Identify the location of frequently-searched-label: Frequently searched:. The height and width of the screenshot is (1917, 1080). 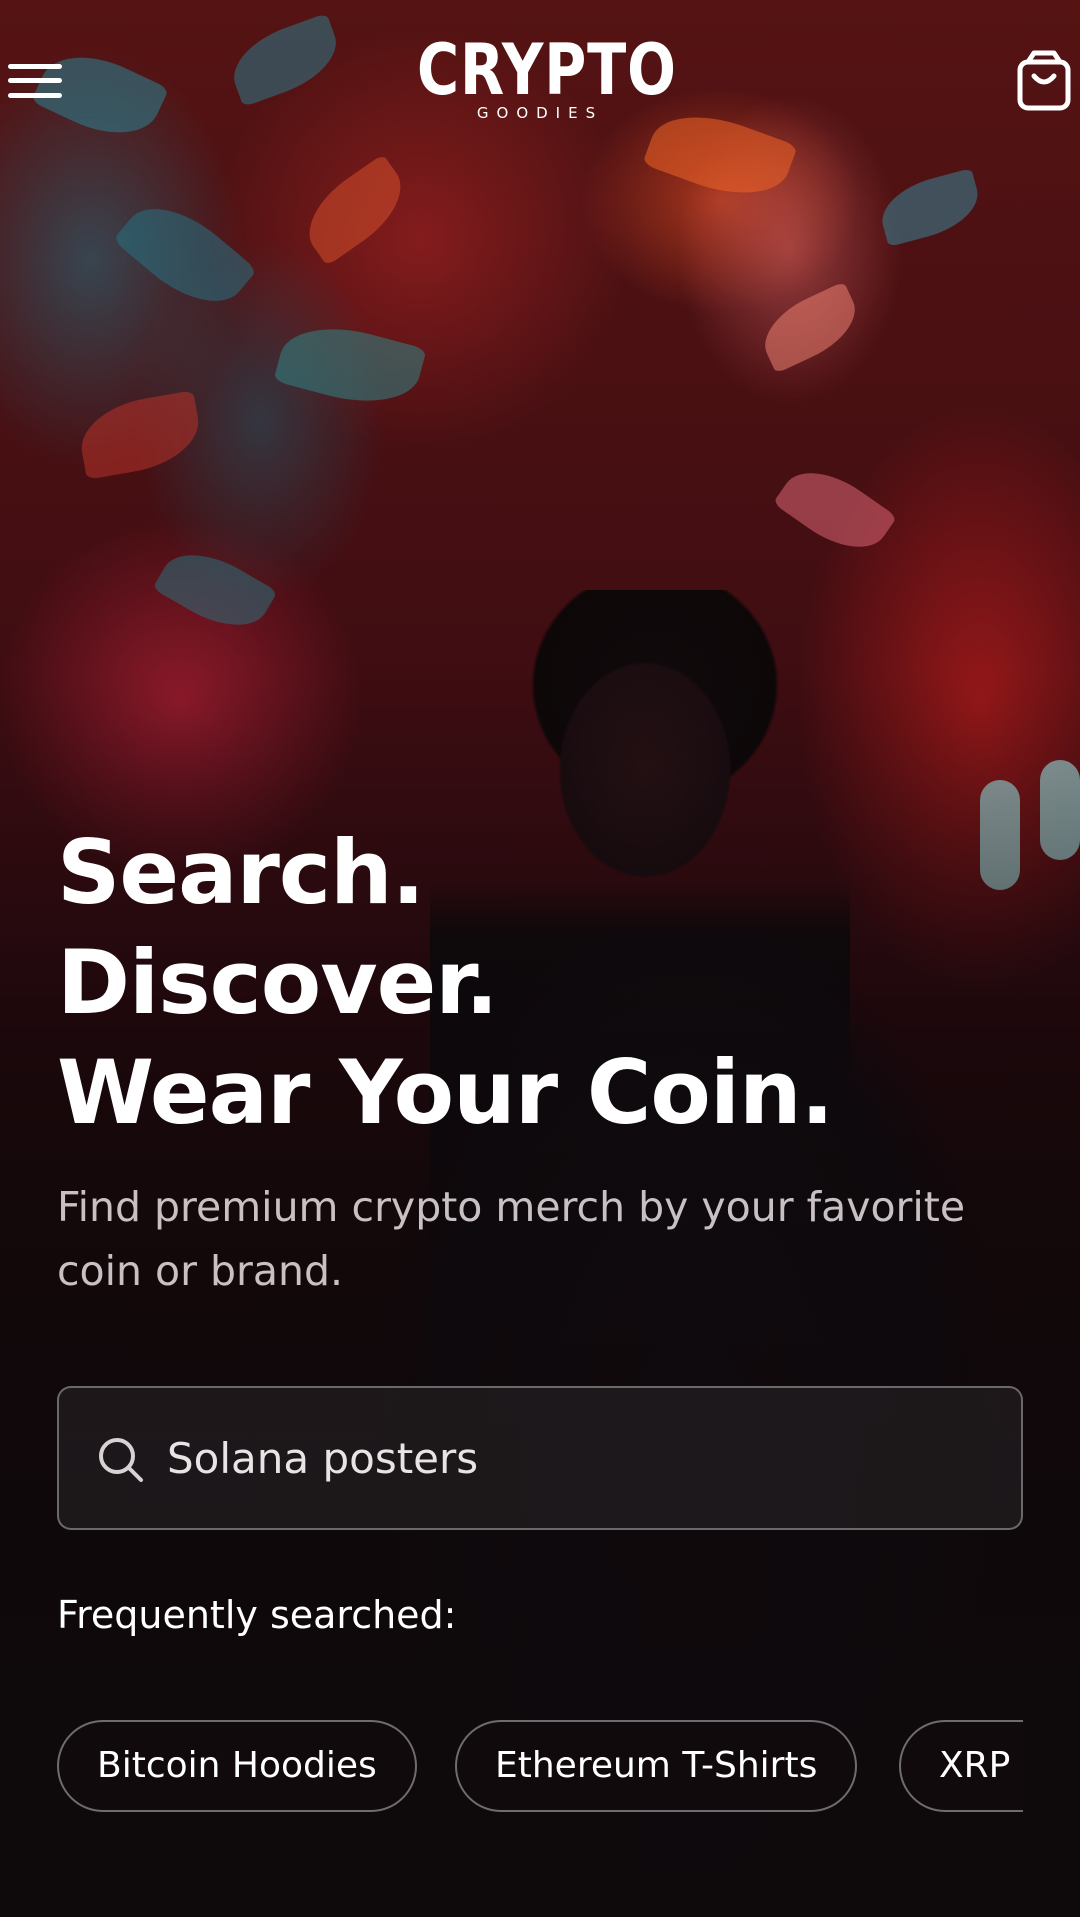
(257, 1615).